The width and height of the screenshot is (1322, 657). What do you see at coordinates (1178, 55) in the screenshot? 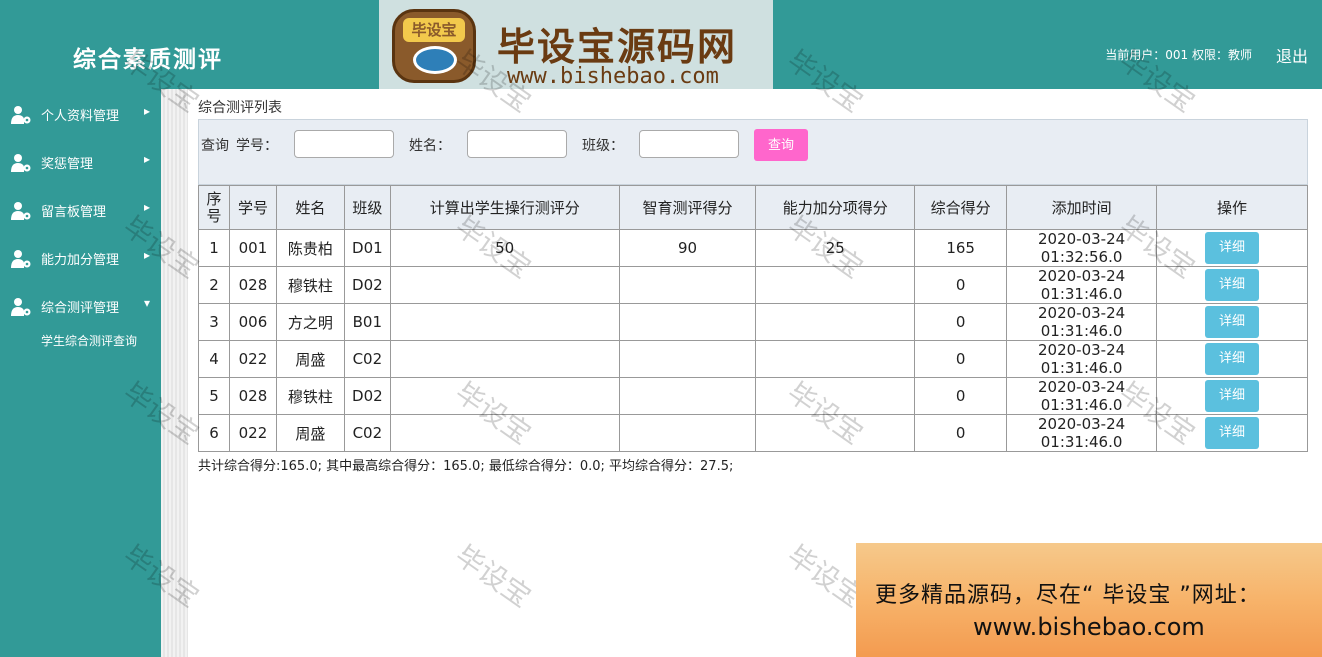
I see `current-user-info: 当前用户：001 权限：教师` at bounding box center [1178, 55].